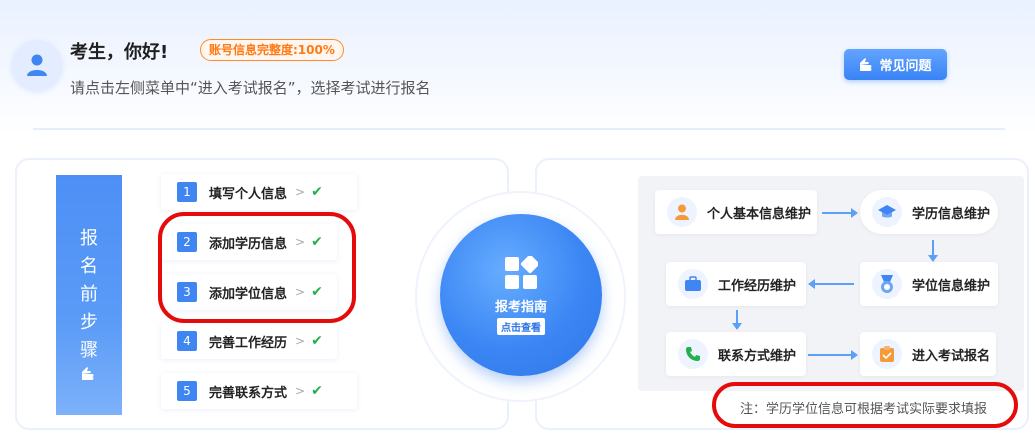  I want to click on step-complete-contact: 5 完善联系方式 > ✔, so click(259, 391).